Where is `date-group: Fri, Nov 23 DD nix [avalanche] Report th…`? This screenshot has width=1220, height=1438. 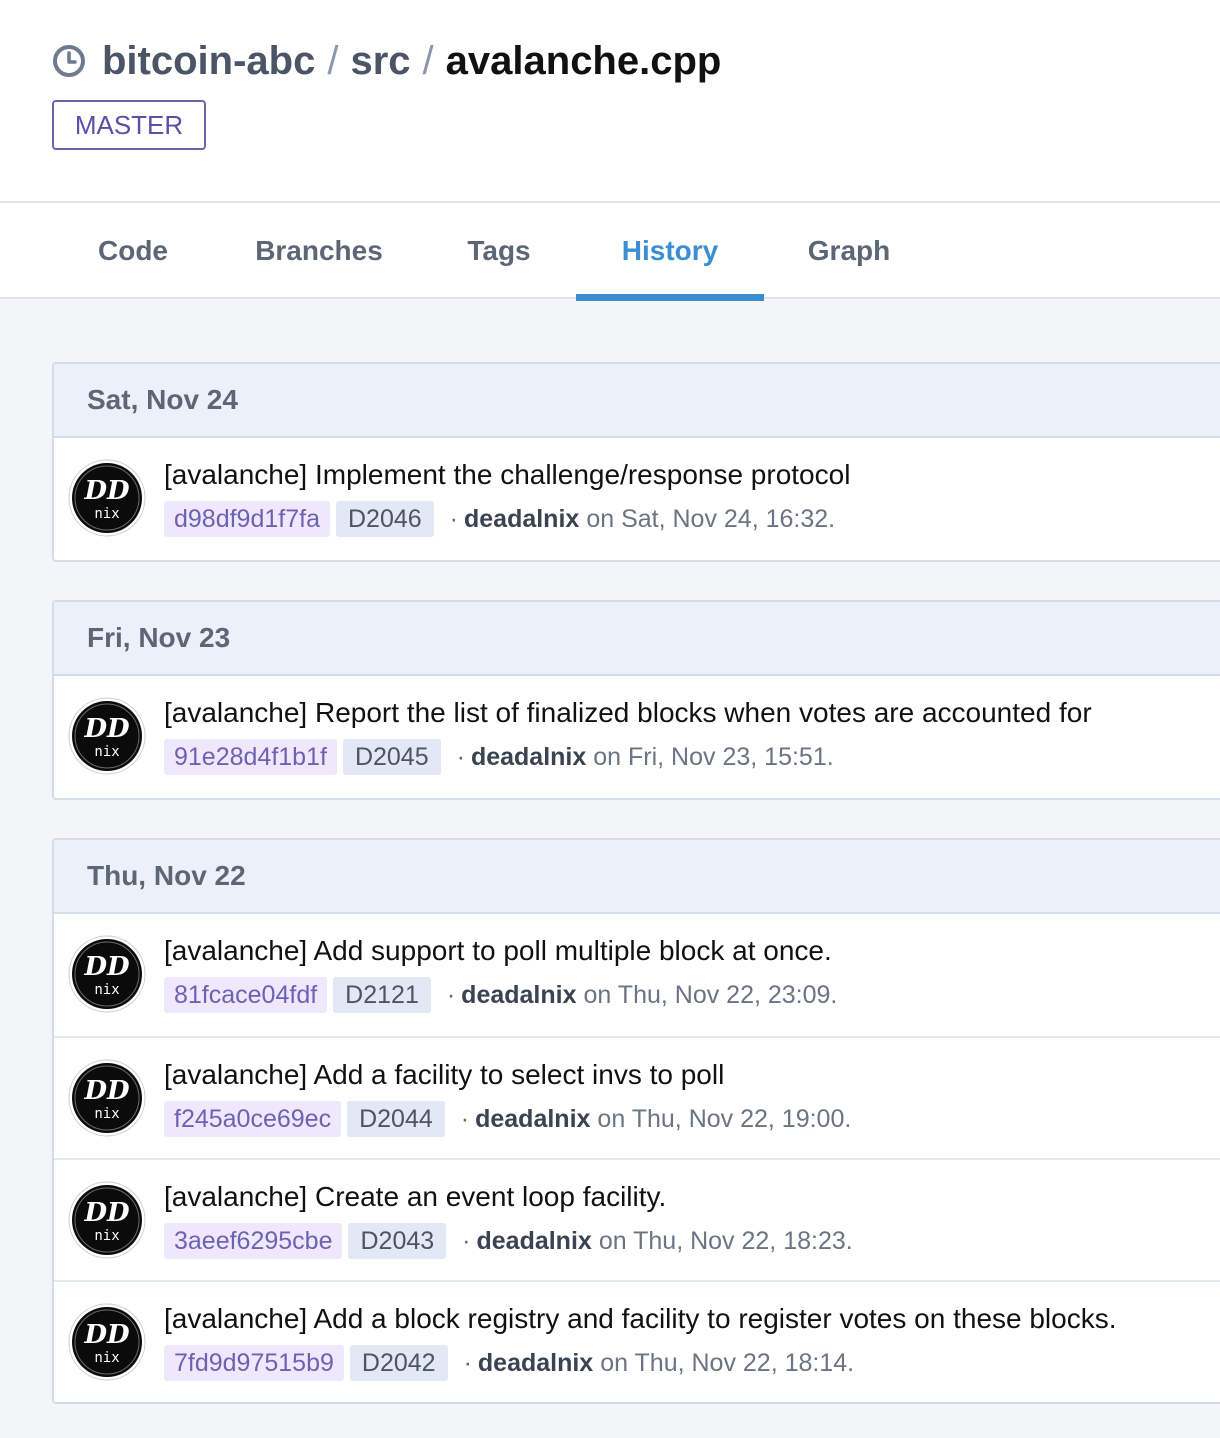
date-group: Fri, Nov 23 DD nix [avalanche] Report th… is located at coordinates (636, 700).